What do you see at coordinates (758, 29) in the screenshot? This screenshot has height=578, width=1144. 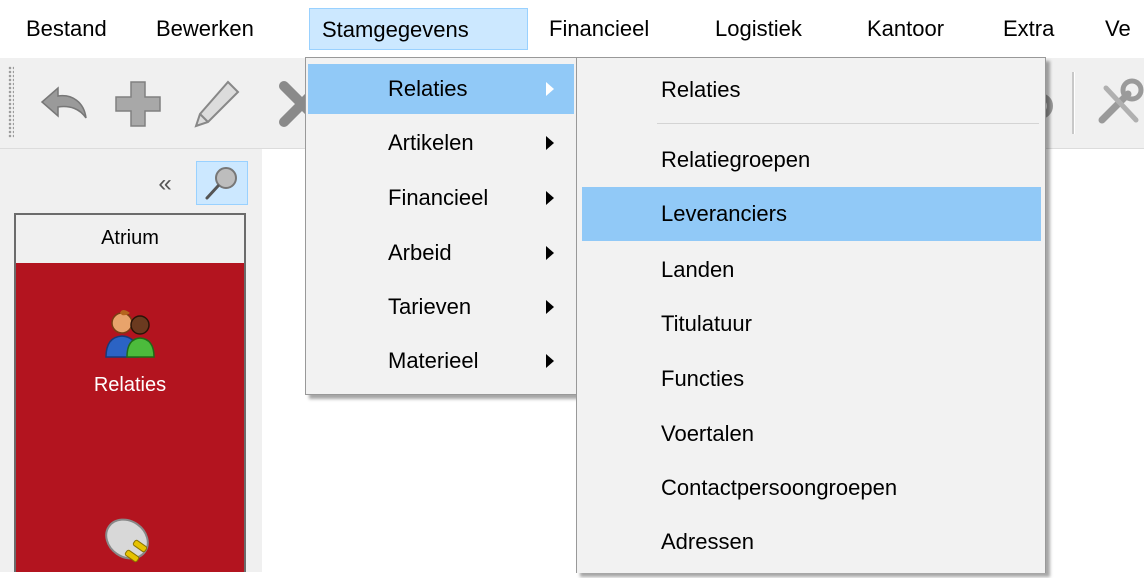 I see `menu-logistiek: Logistiek` at bounding box center [758, 29].